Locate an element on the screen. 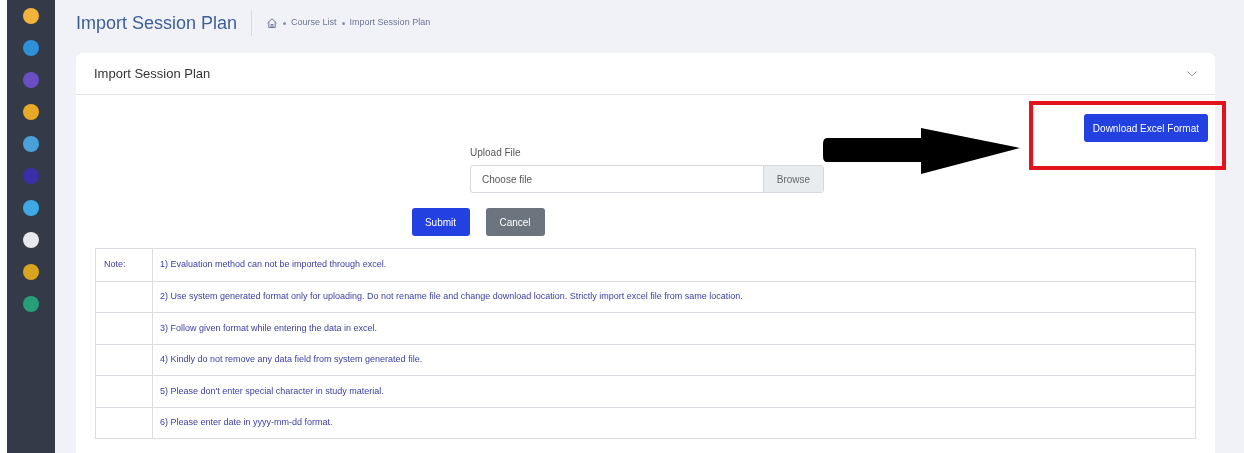 Image resolution: width=1244 pixels, height=453 pixels. page-title: Import Session Plan is located at coordinates (157, 23).